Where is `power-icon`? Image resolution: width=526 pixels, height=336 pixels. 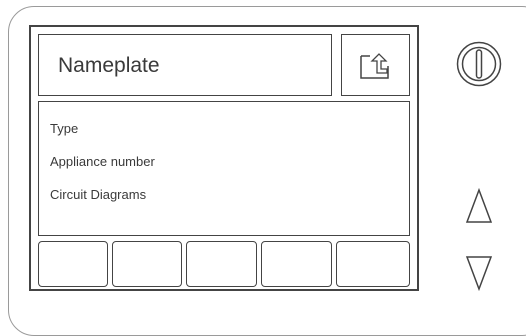
power-icon is located at coordinates (479, 64).